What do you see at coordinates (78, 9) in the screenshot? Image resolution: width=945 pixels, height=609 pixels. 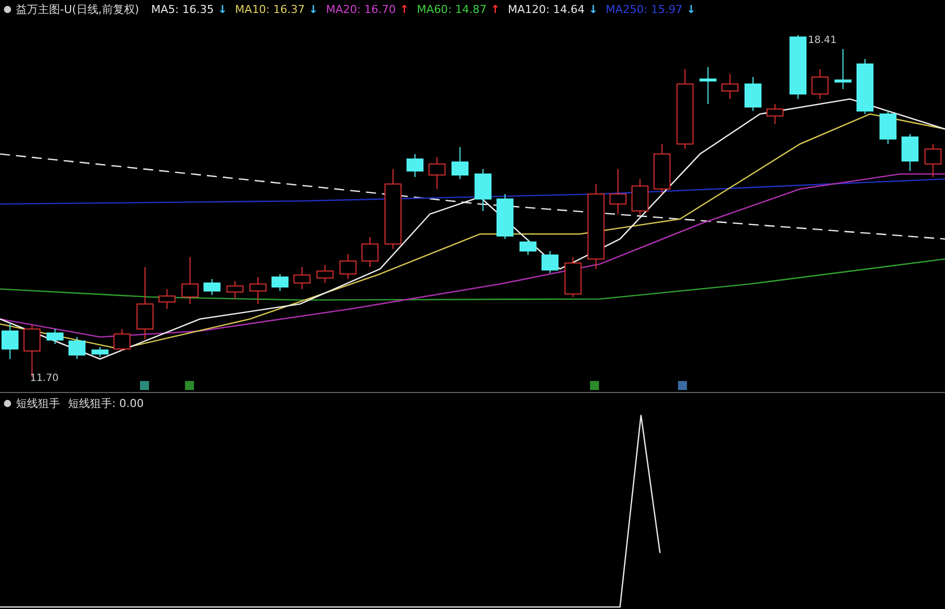 I see `indicator-title: 益万主图-U(日线,前复权)` at bounding box center [78, 9].